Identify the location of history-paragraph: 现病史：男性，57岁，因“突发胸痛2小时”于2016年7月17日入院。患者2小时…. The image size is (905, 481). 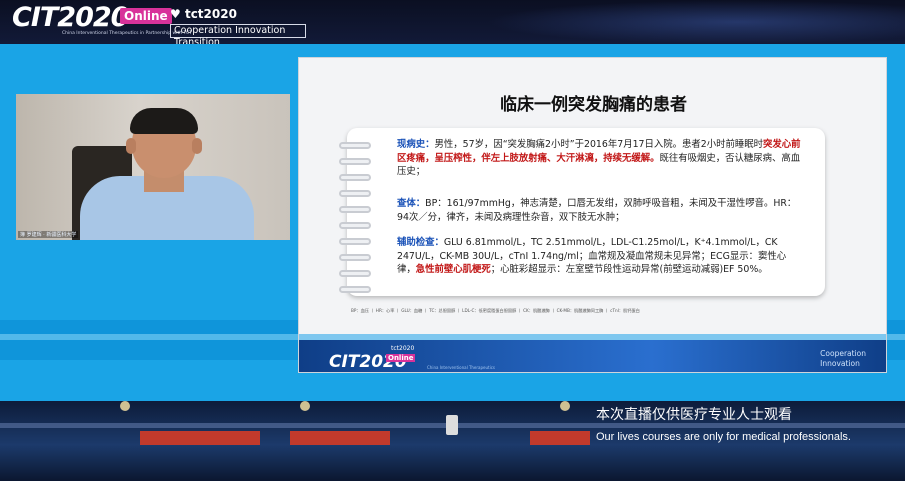
(600, 158).